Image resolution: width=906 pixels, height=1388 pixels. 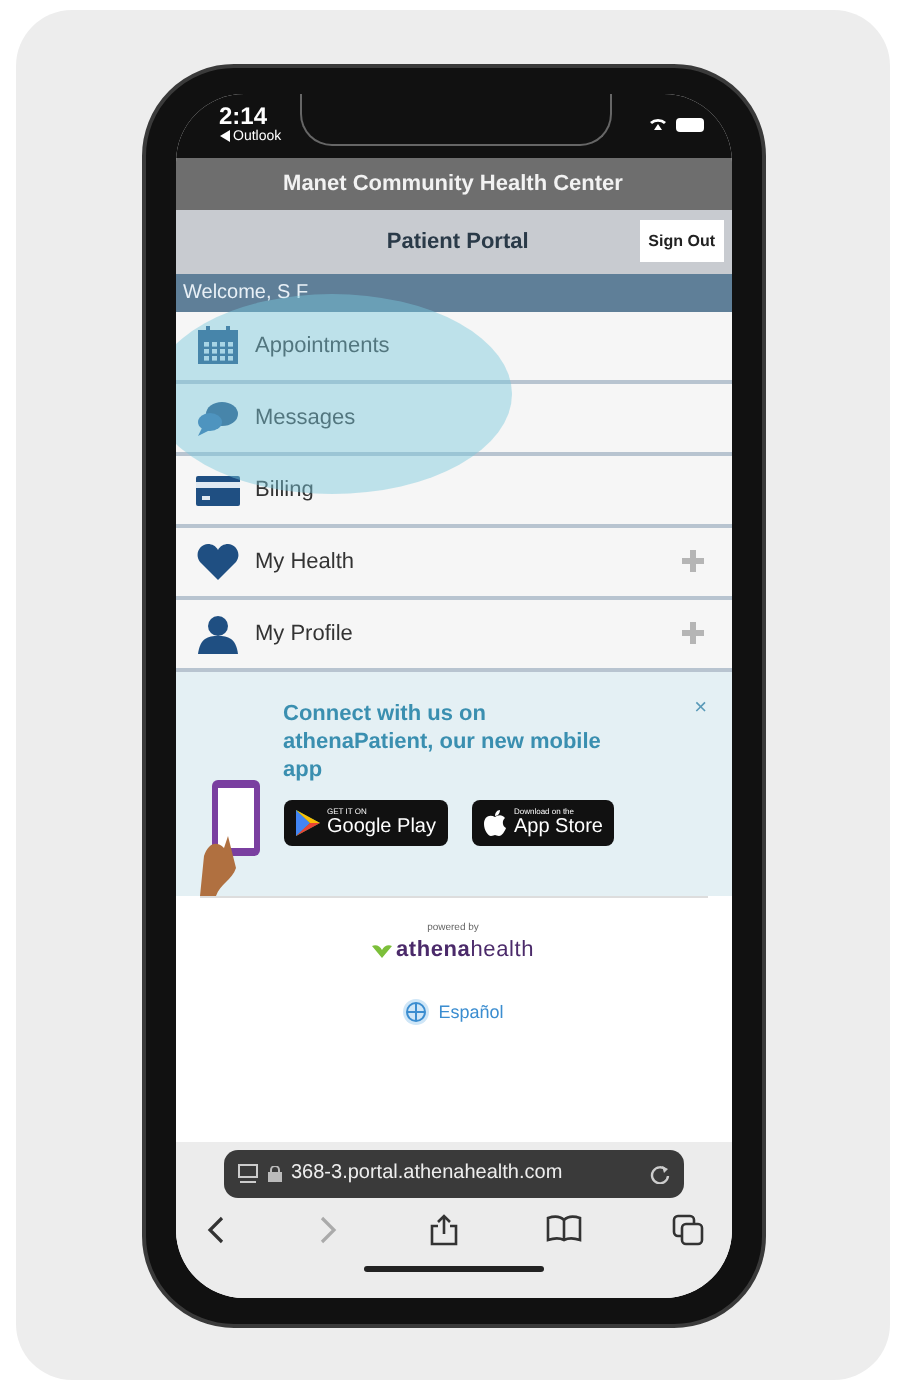 What do you see at coordinates (494, 822) in the screenshot?
I see `apple-icon` at bounding box center [494, 822].